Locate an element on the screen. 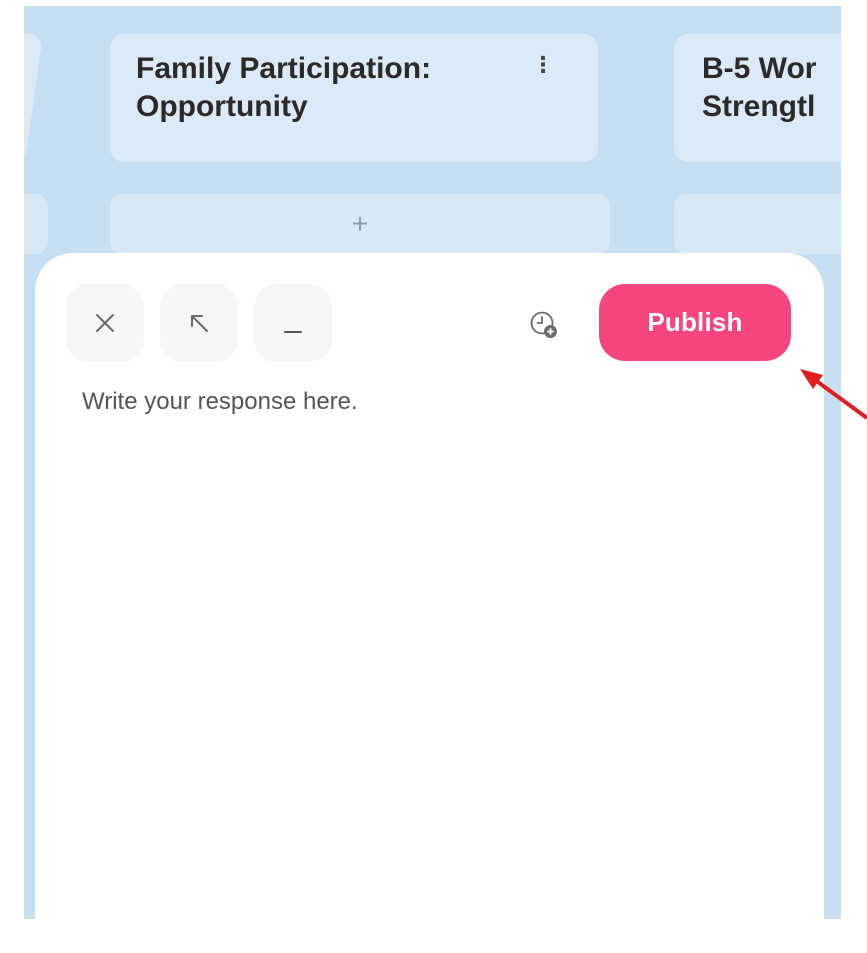  close-icon is located at coordinates (105, 323).